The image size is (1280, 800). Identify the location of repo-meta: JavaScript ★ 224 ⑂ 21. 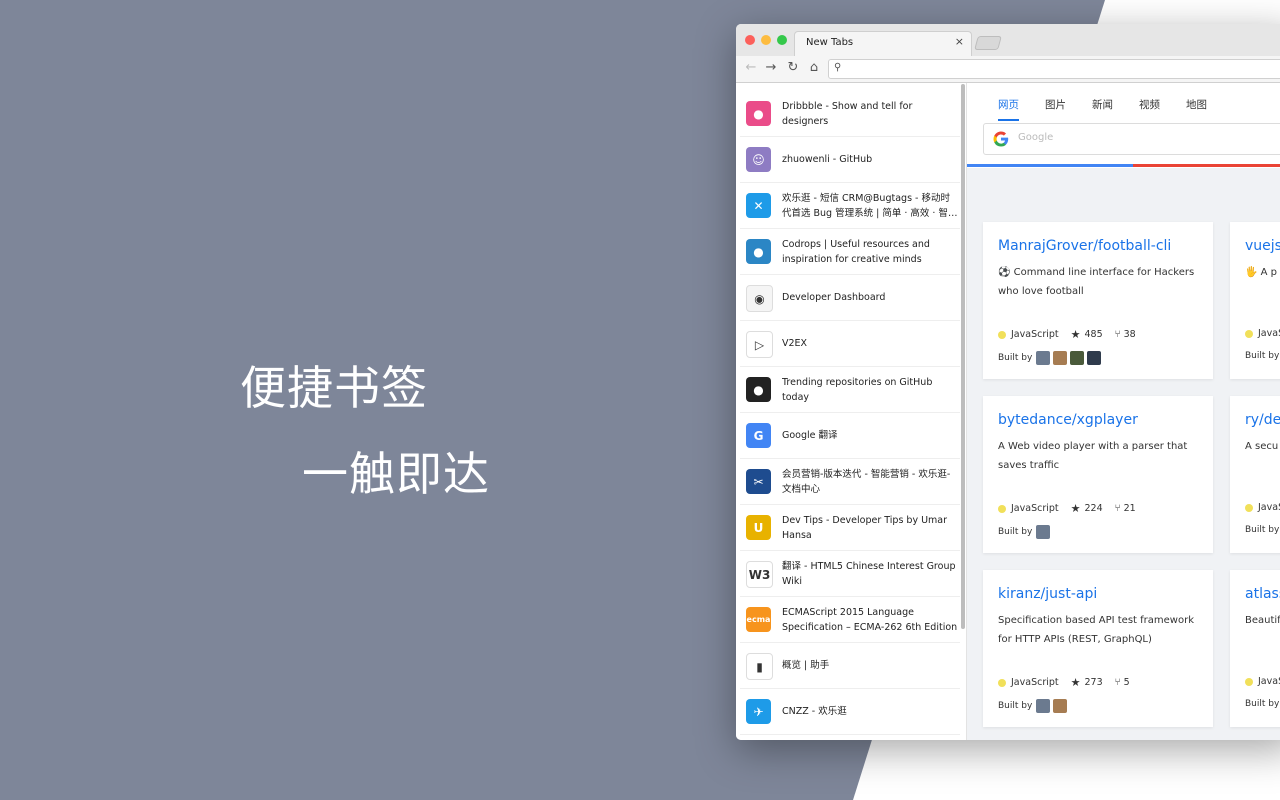
(1073, 508).